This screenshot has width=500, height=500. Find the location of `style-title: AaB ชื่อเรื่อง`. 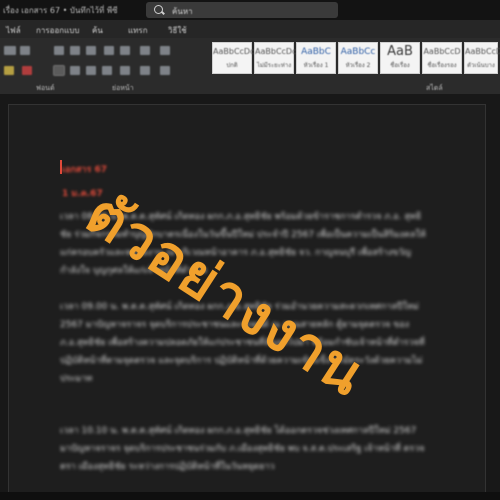

style-title: AaB ชื่อเรื่อง is located at coordinates (400, 58).